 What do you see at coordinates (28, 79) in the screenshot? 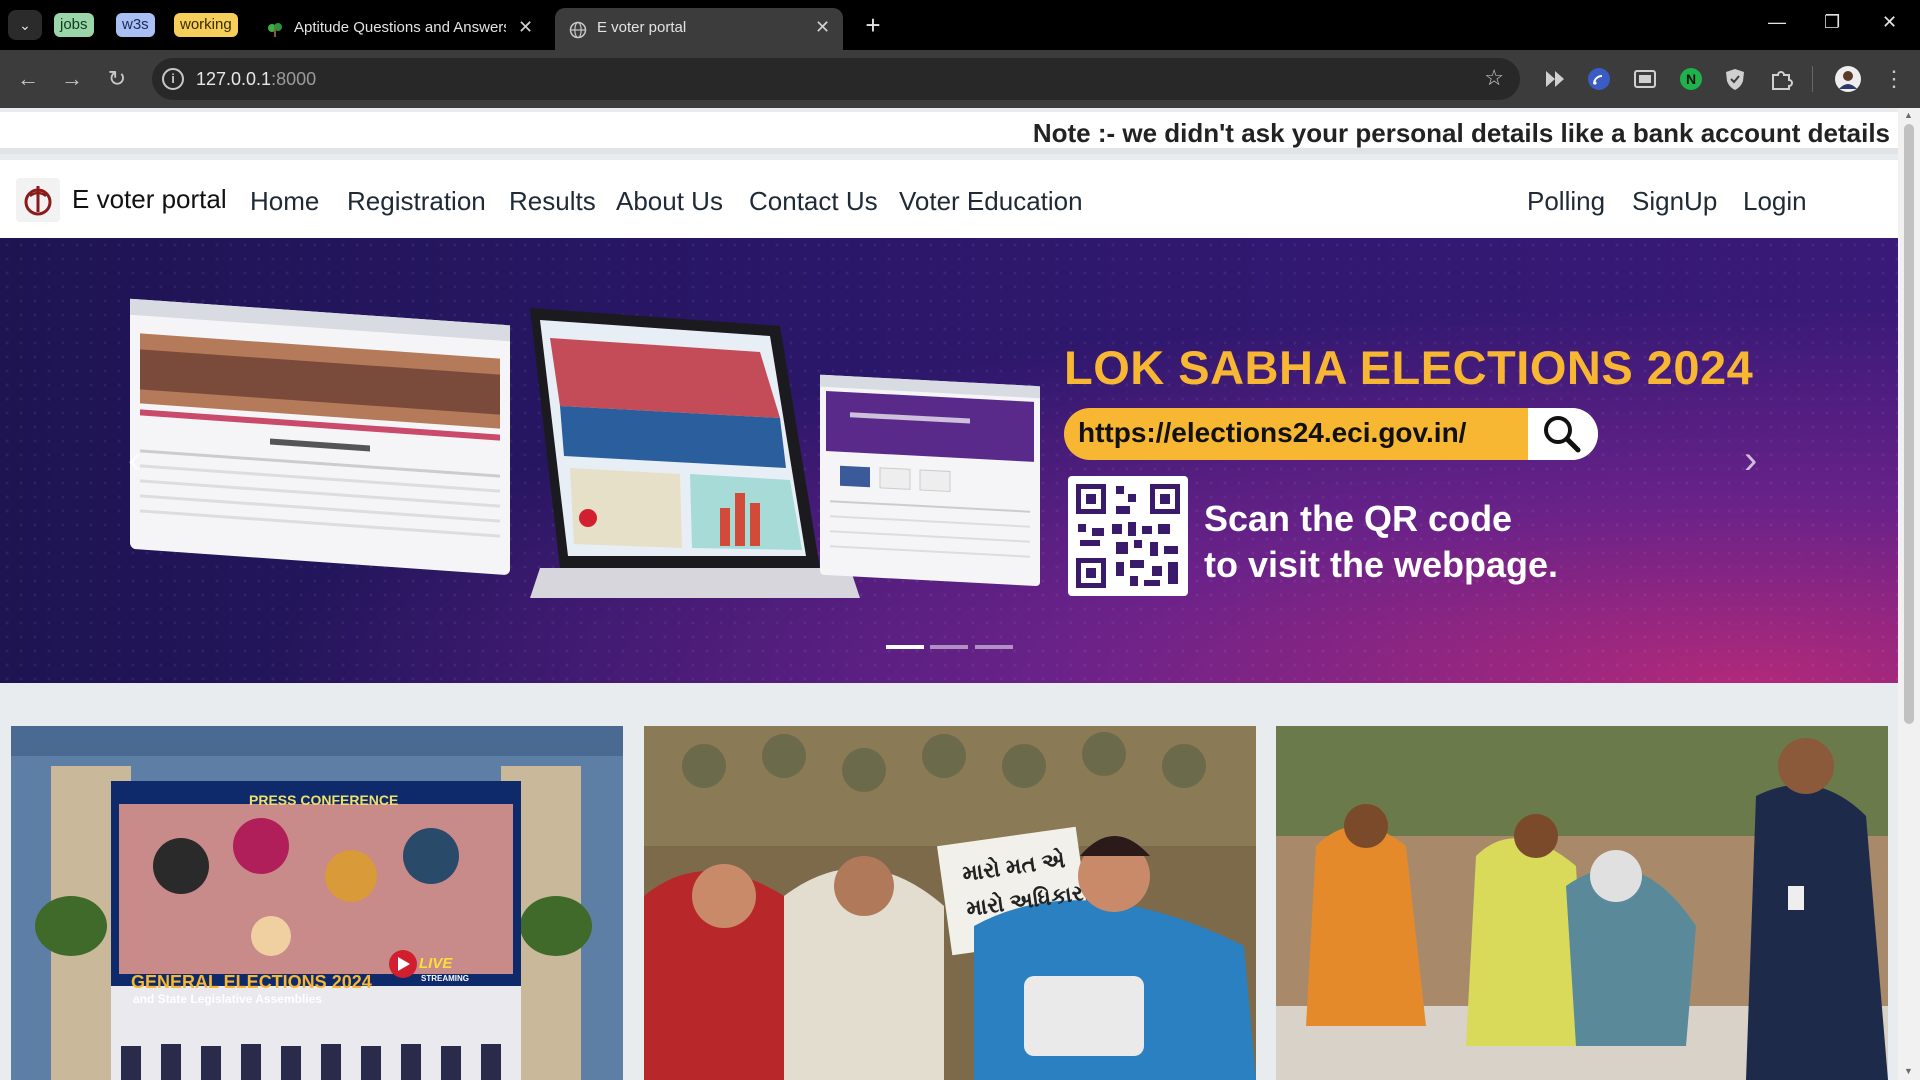
I see `back-arrow-icon: ←` at bounding box center [28, 79].